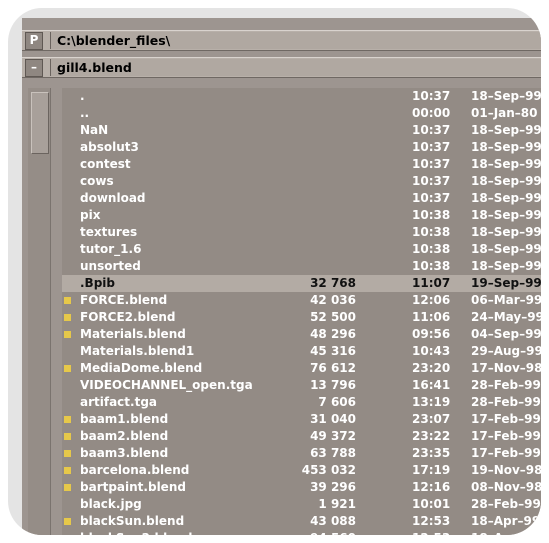  What do you see at coordinates (301, 113) in the screenshot?
I see `directory-row: .. 00:00 01–Jan–80` at bounding box center [301, 113].